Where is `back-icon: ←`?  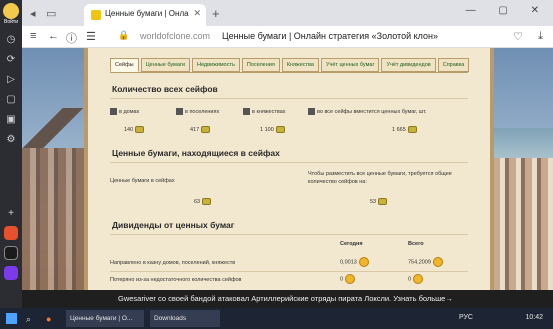 back-icon: ← is located at coordinates (53, 36).